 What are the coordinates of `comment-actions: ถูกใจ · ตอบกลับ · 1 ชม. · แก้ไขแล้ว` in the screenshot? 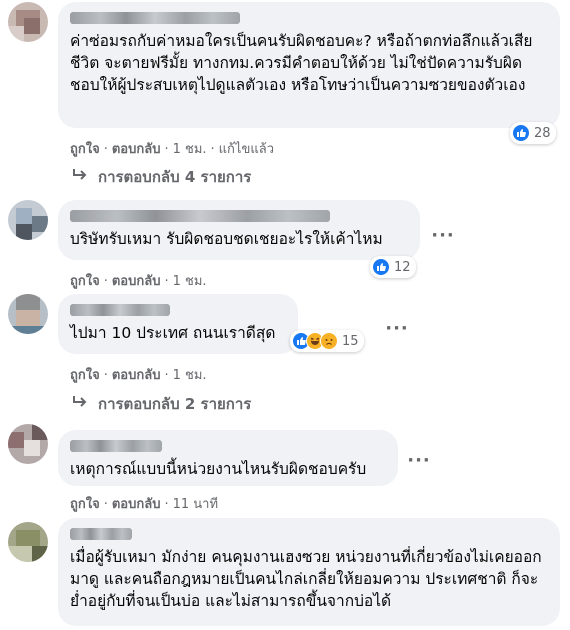 It's located at (172, 149).